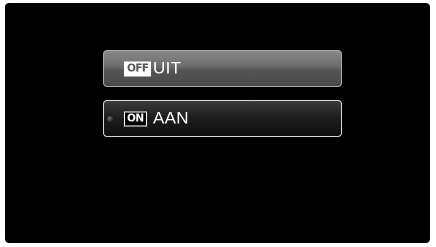  What do you see at coordinates (110, 118) in the screenshot?
I see `selection-cursor-icon` at bounding box center [110, 118].